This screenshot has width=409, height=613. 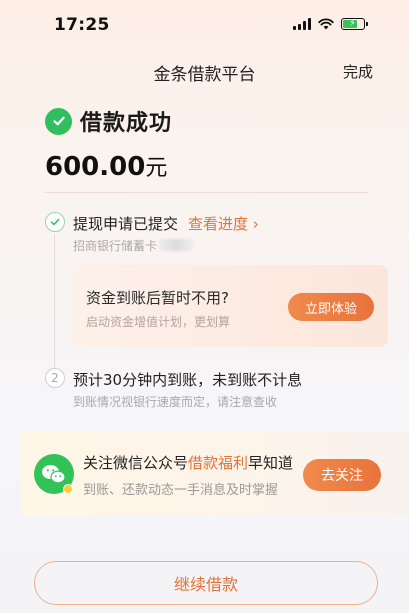 What do you see at coordinates (126, 123) in the screenshot?
I see `success-title: 借款成功` at bounding box center [126, 123].